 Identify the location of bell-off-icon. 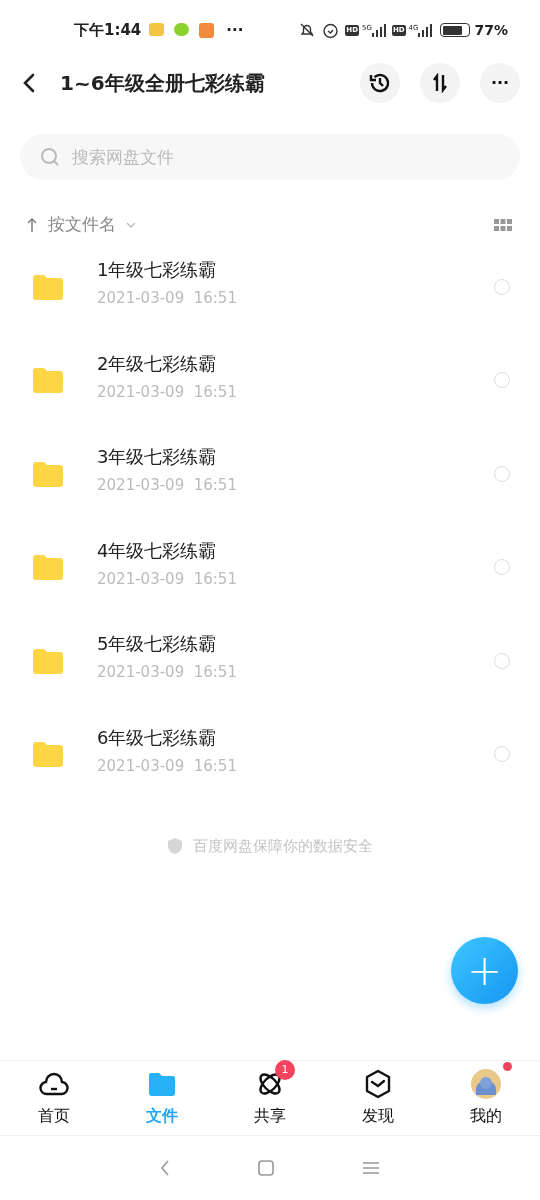
(307, 30).